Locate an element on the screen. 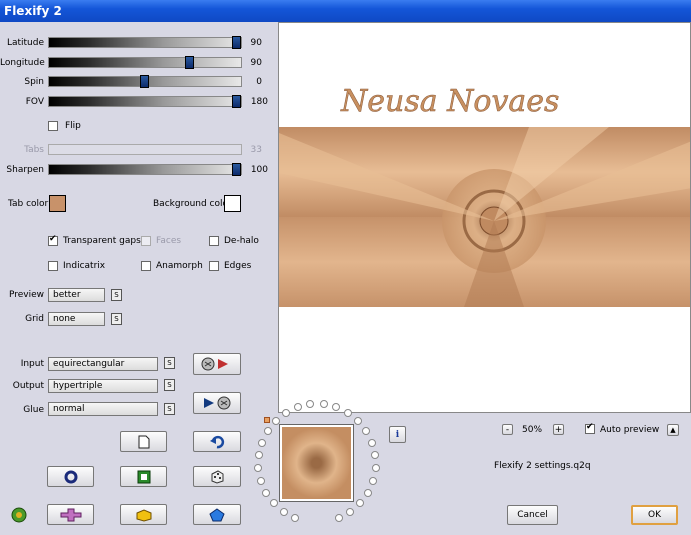 This screenshot has width=691, height=535. ok-button: OK is located at coordinates (654, 515).